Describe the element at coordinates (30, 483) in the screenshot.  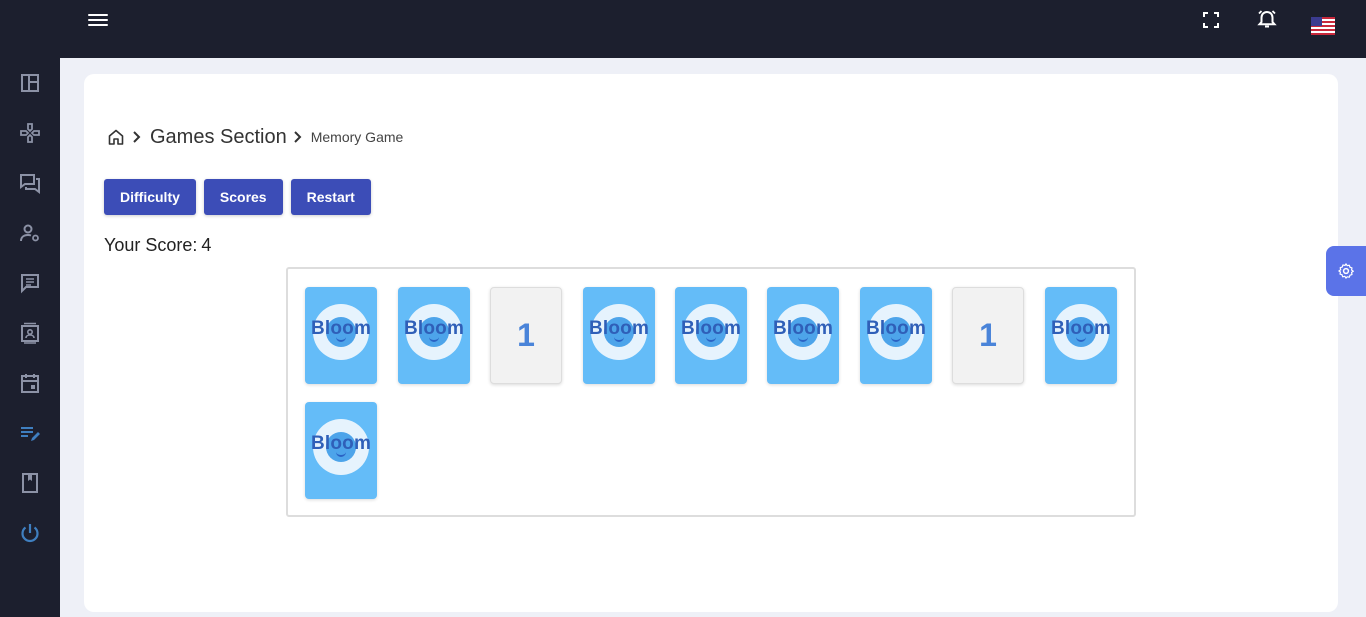
I see `book-icon` at that location.